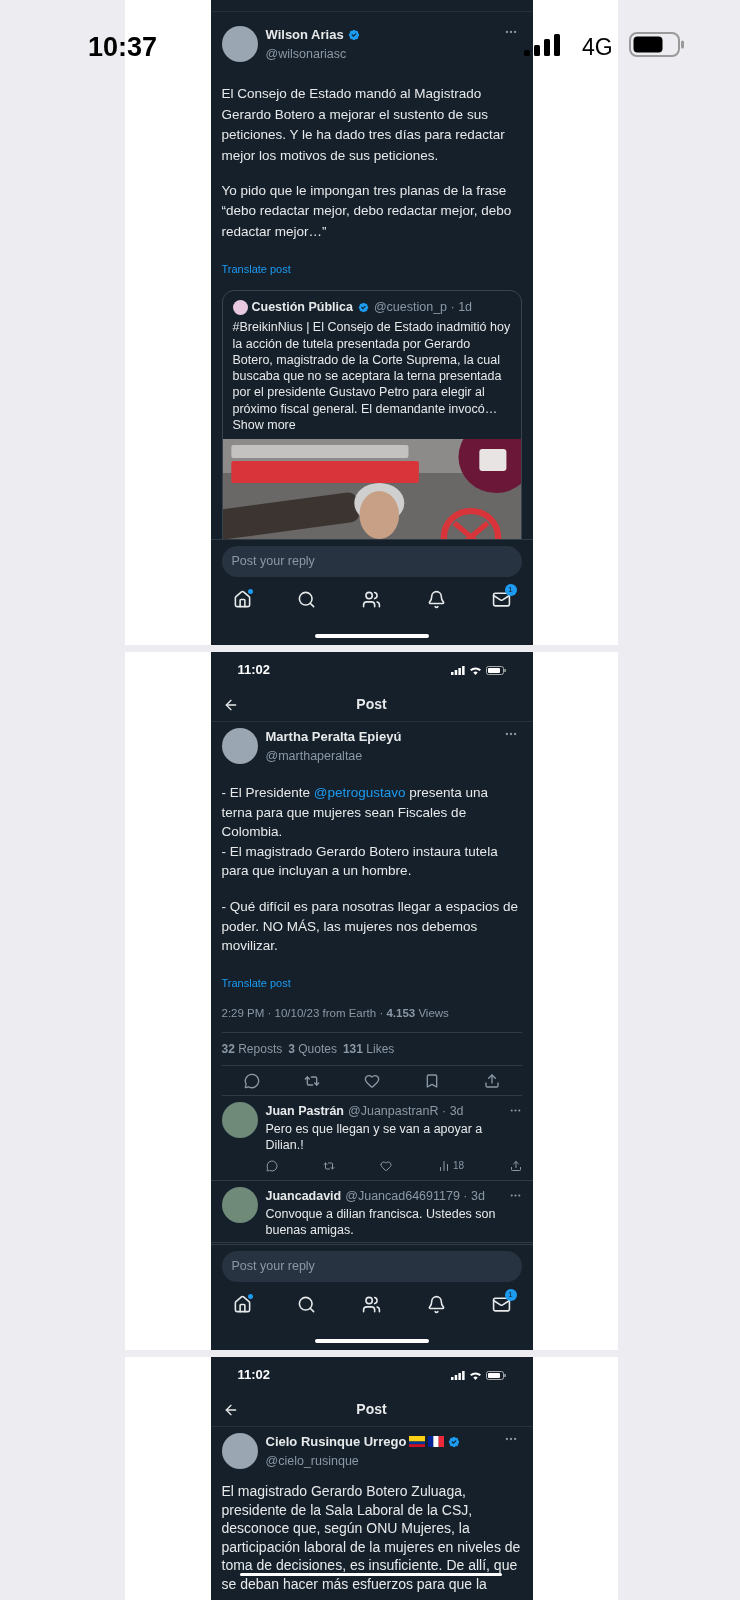 The width and height of the screenshot is (740, 1600). What do you see at coordinates (314, 756) in the screenshot?
I see `author-handle: @marthaperaltae` at bounding box center [314, 756].